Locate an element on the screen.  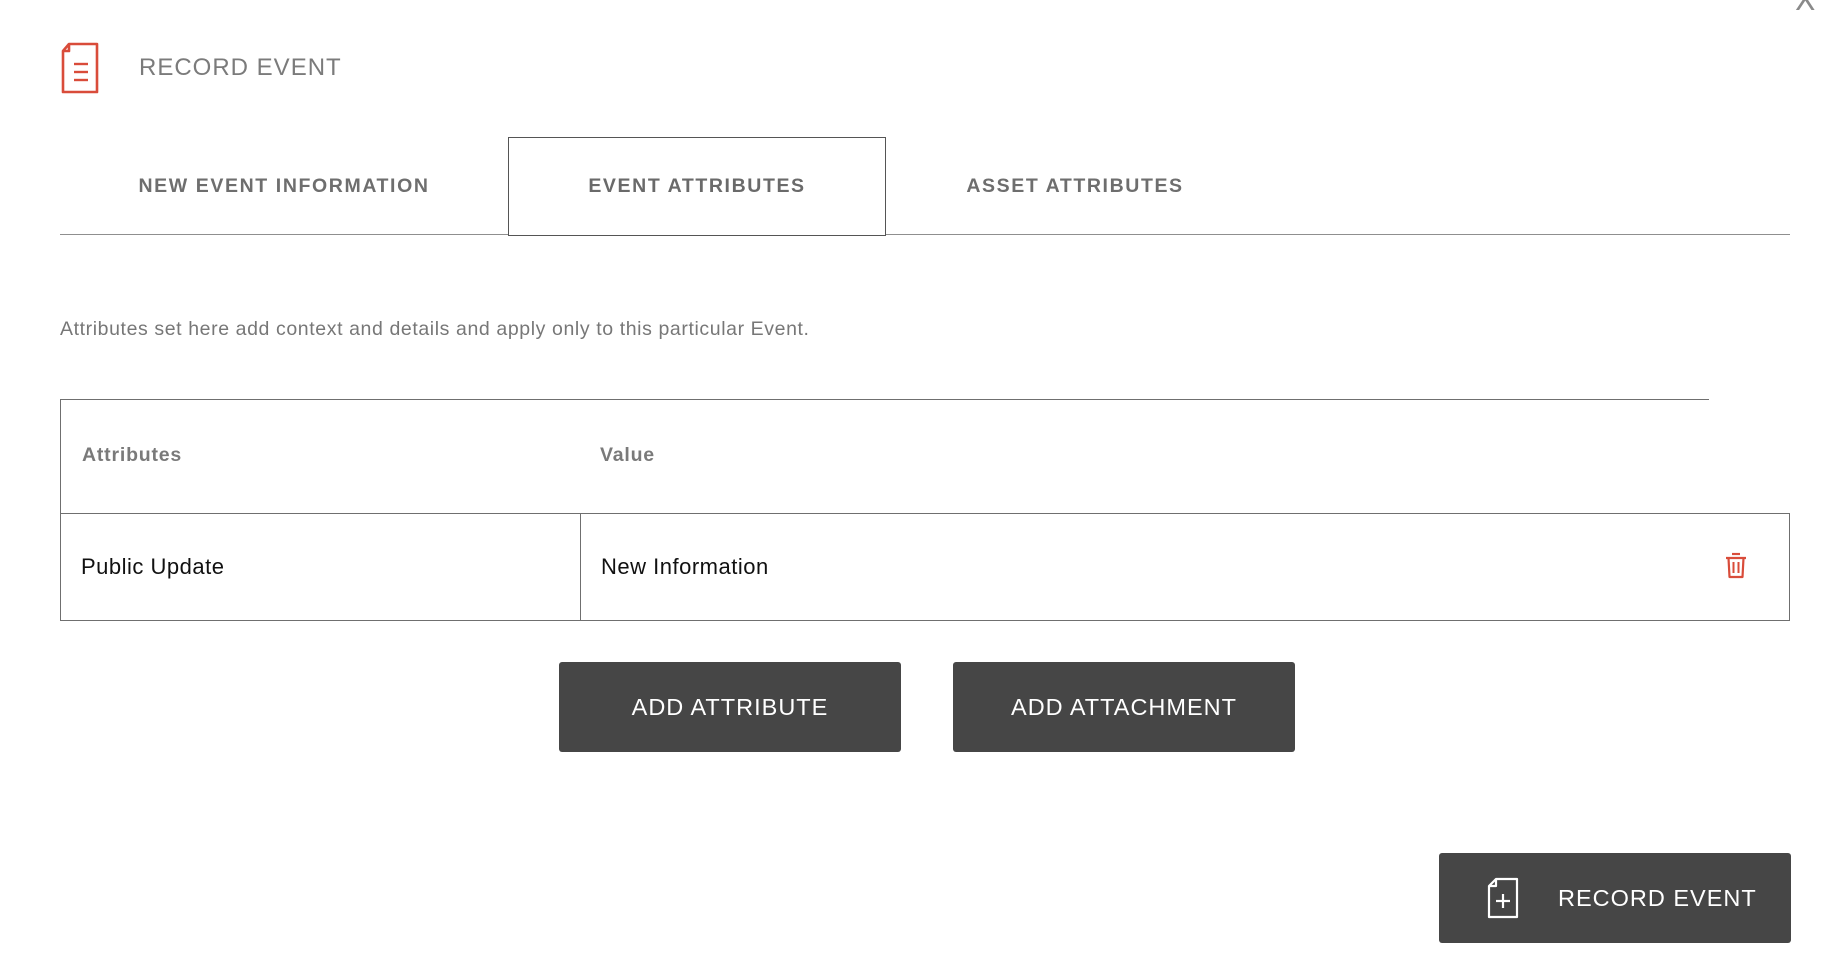
table-row: Public Update New Information is located at coordinates (925, 567).